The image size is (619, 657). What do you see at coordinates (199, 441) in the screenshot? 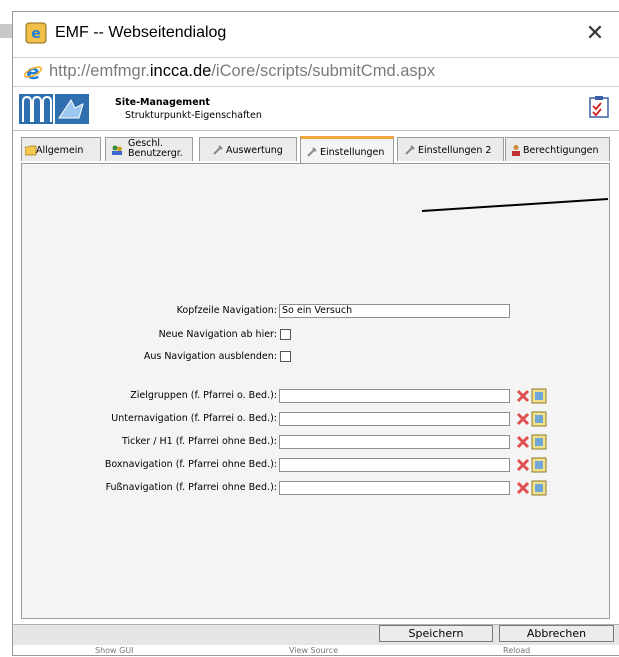
I see `ticker-label: Ticker / H1 (f. Pfarrei ohne Bed.):` at bounding box center [199, 441].